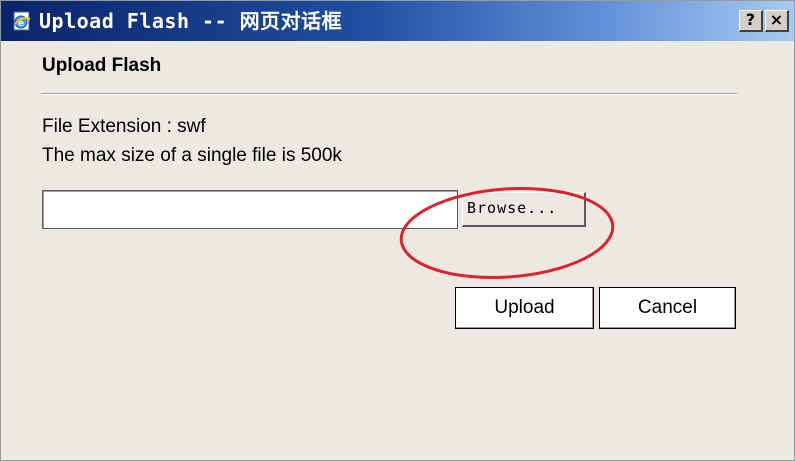  I want to click on help-button: ?, so click(751, 21).